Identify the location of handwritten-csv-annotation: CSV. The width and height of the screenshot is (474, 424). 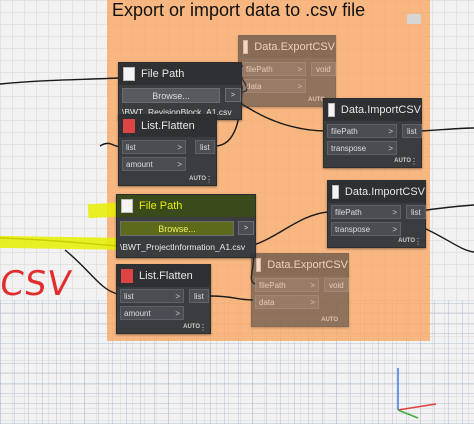
(37, 284).